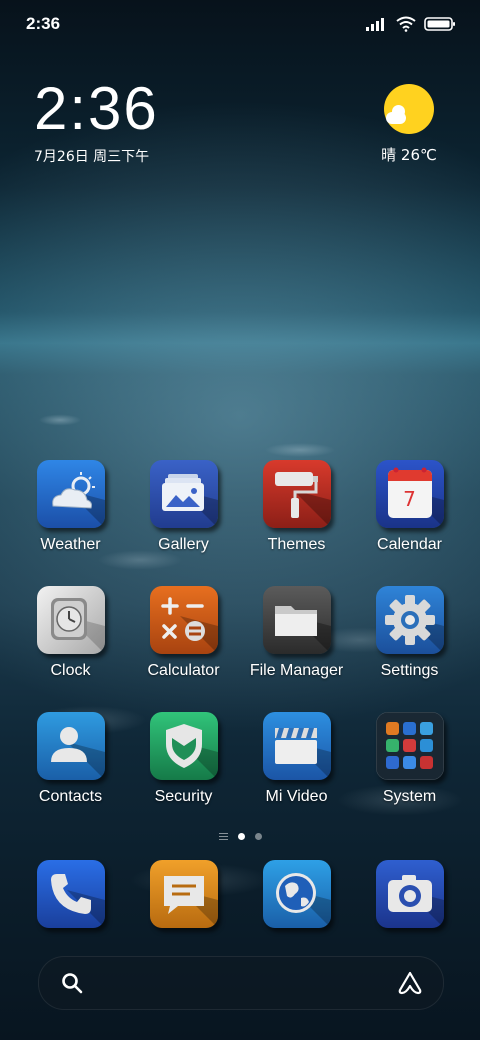 This screenshot has height=1040, width=480. Describe the element at coordinates (183, 620) in the screenshot. I see `calculator-icon` at that location.